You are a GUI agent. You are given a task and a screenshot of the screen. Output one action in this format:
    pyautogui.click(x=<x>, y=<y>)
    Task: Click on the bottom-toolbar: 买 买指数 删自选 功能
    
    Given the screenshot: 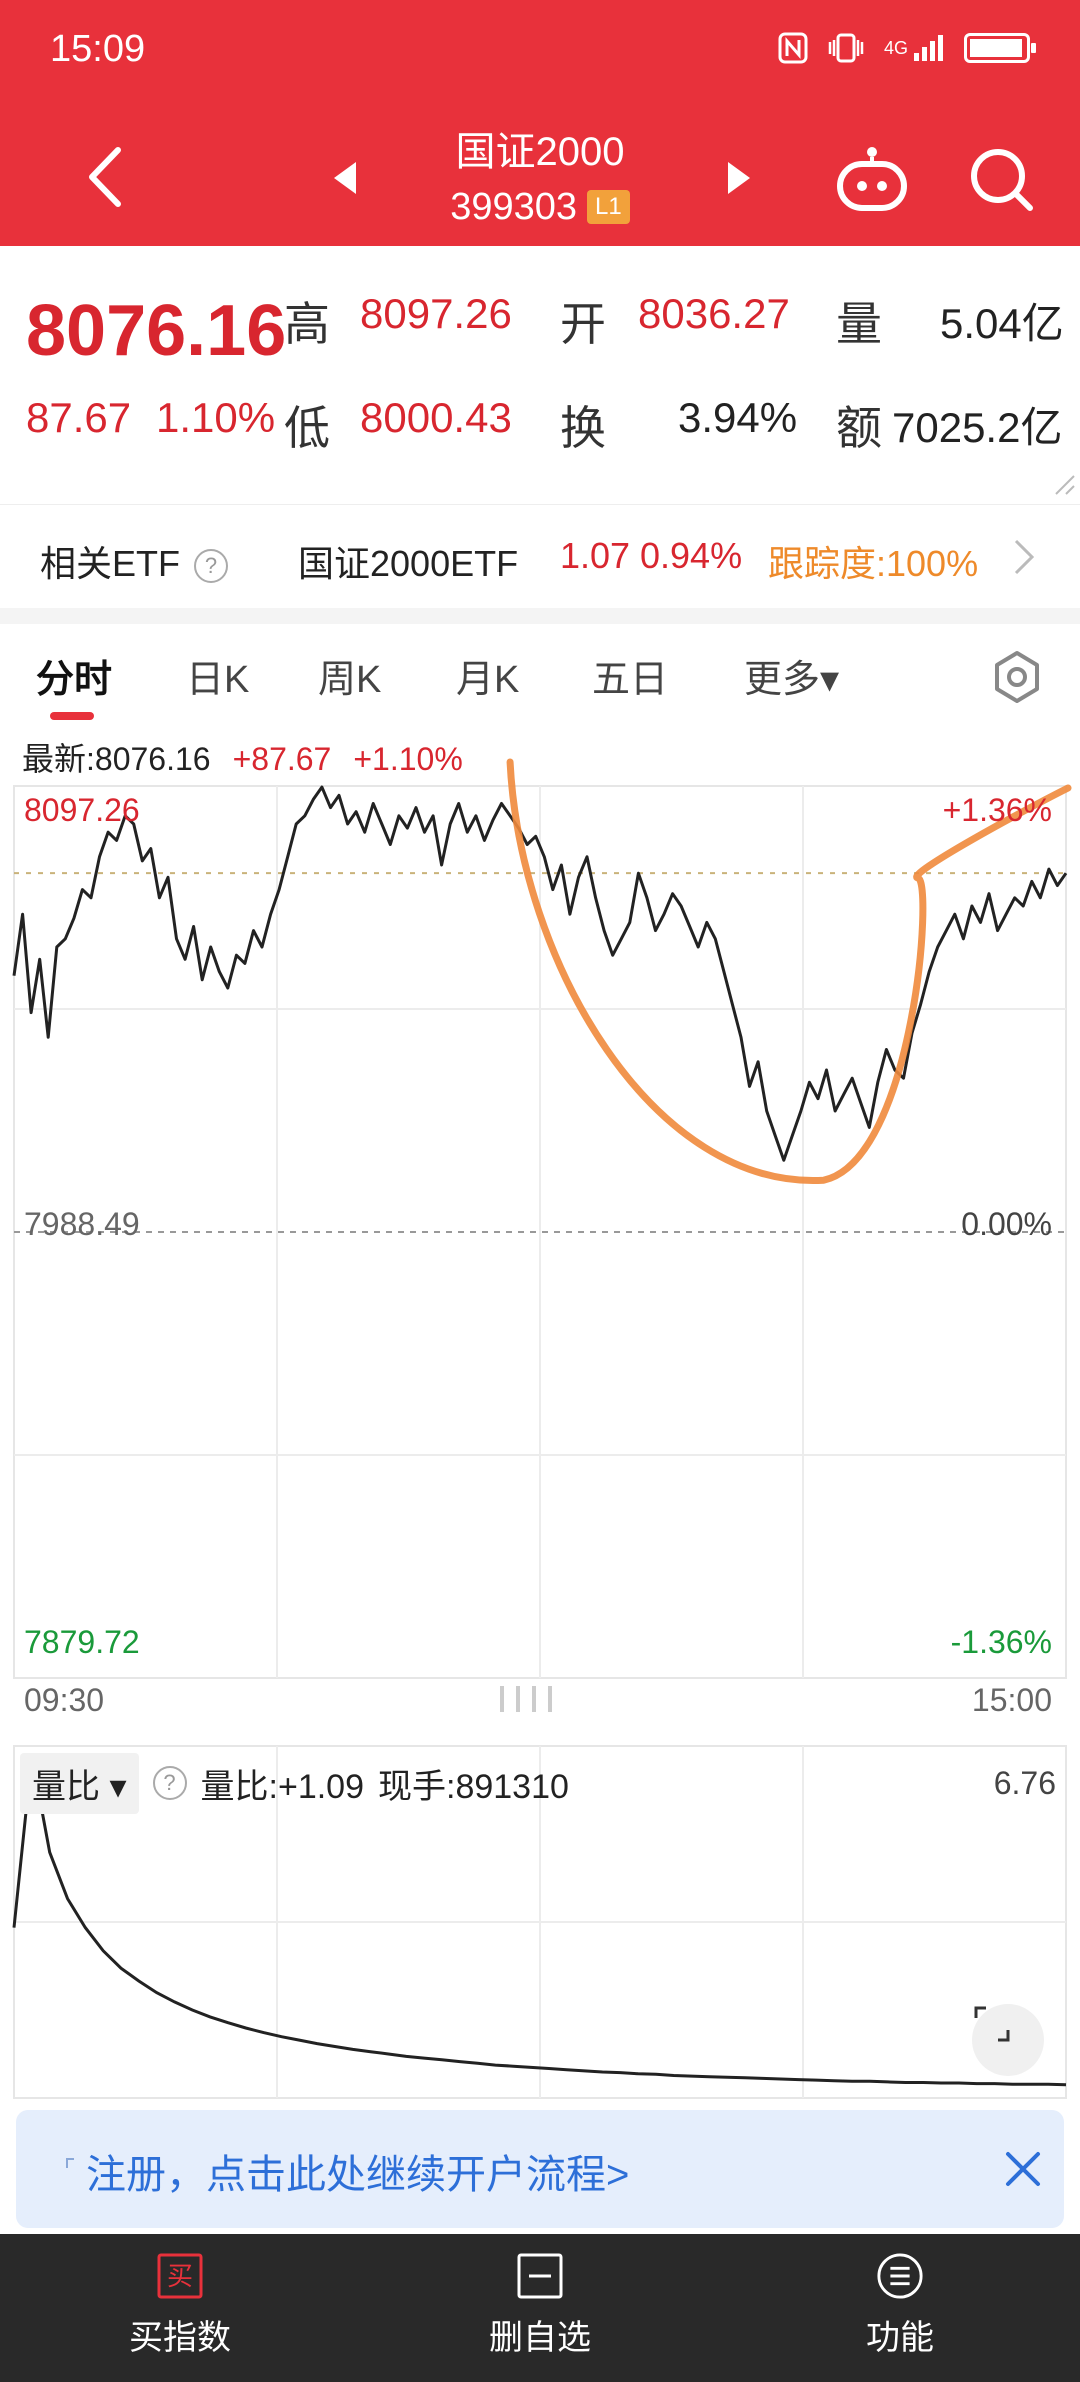 What is the action you would take?
    pyautogui.click(x=540, y=2308)
    